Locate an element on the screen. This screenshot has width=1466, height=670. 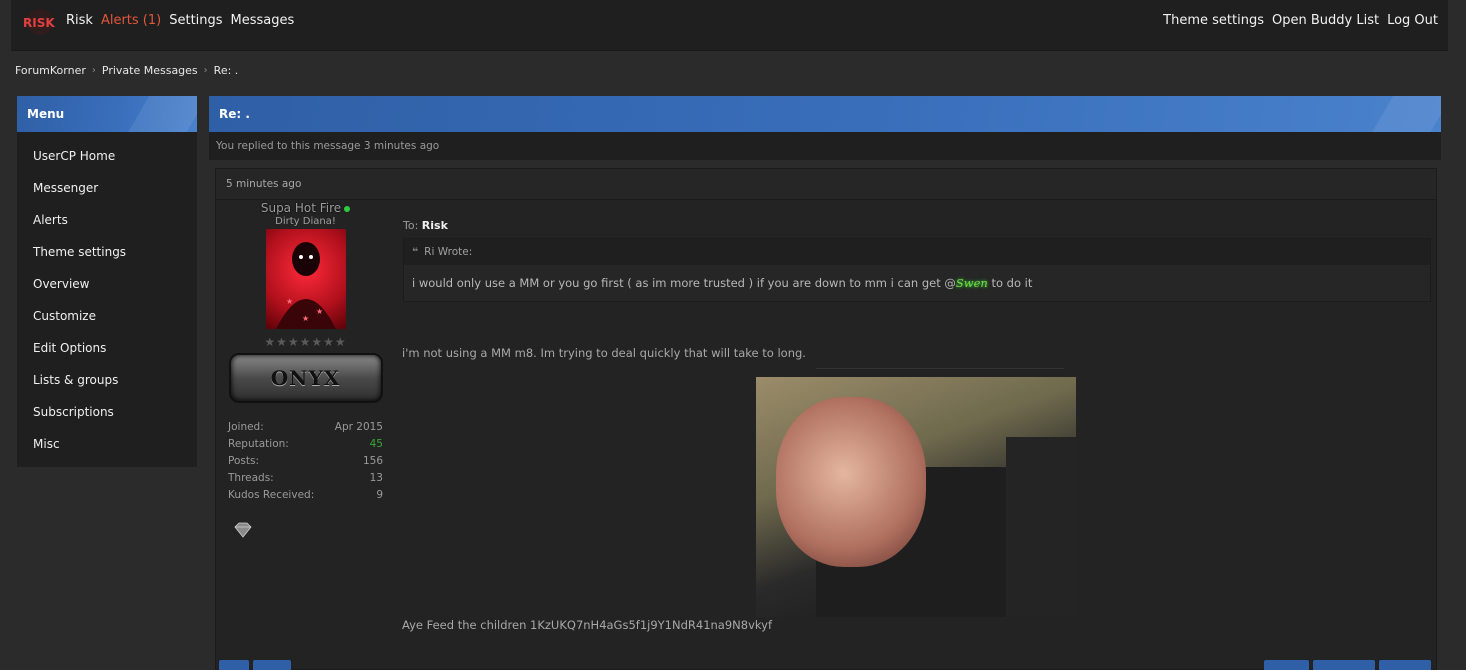
stat-label: Joined: is located at coordinates (246, 427).